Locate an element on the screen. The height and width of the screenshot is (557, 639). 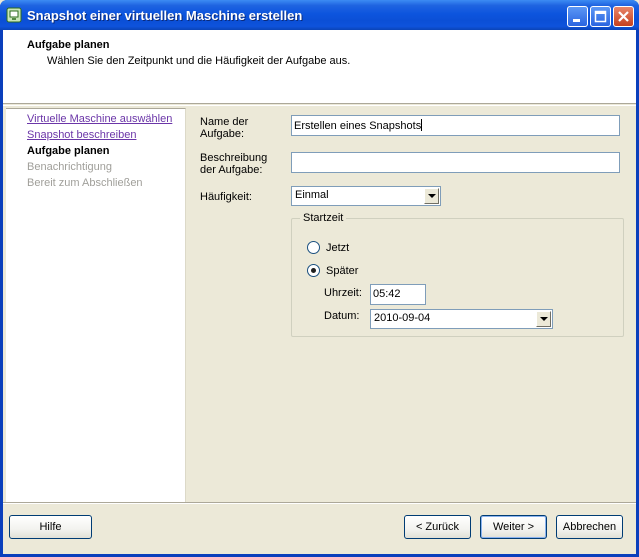
cancel-button: Abbrechen is located at coordinates (589, 527).